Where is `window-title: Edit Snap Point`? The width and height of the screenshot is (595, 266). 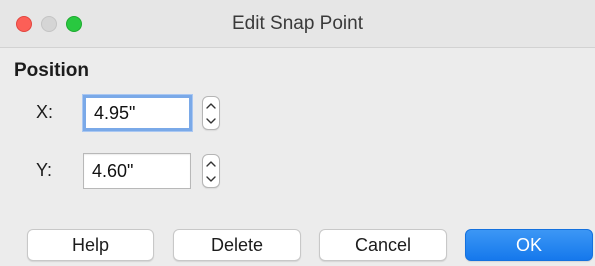
window-title: Edit Snap Point is located at coordinates (297, 23).